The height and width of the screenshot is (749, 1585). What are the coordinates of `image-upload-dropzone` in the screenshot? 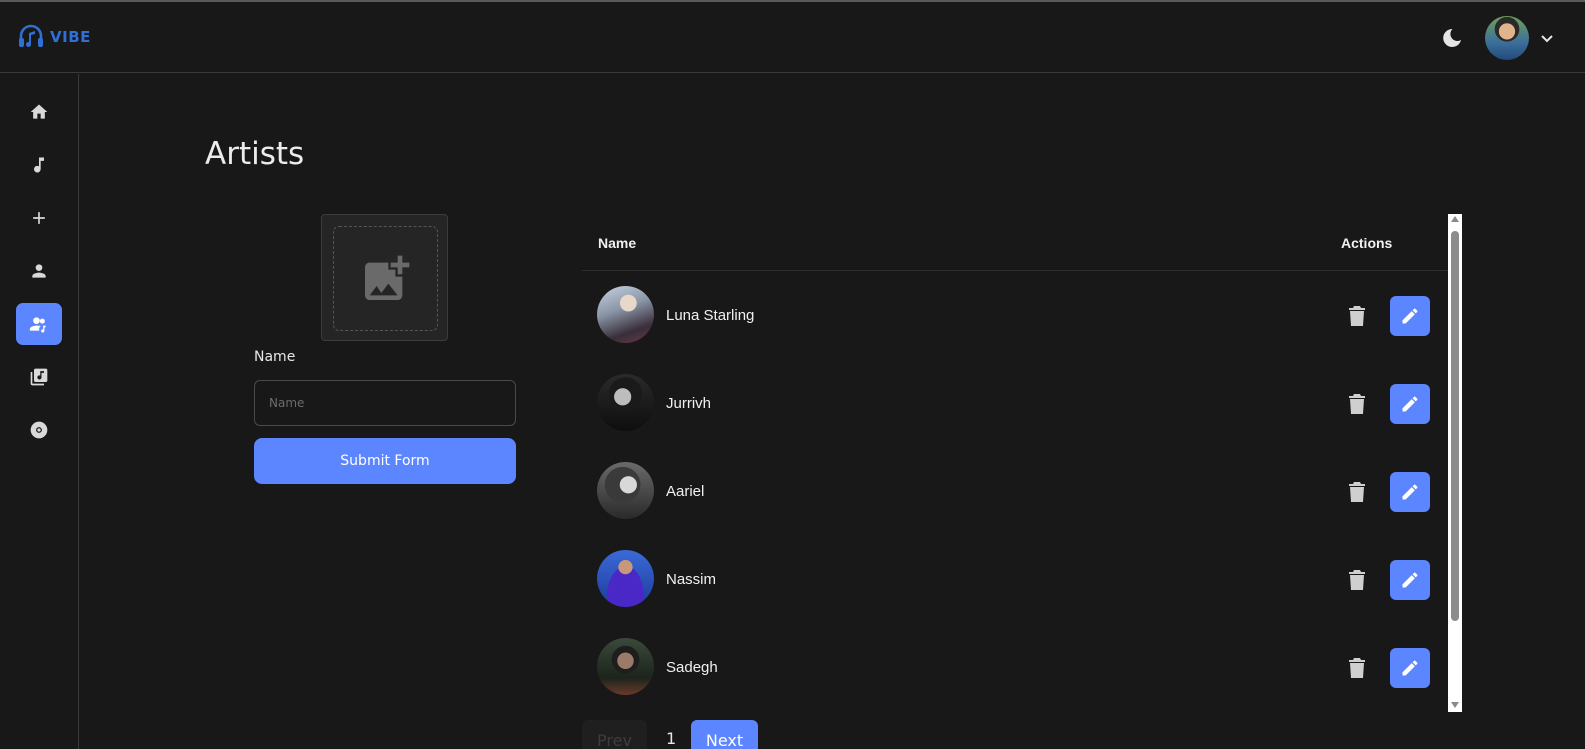 It's located at (384, 277).